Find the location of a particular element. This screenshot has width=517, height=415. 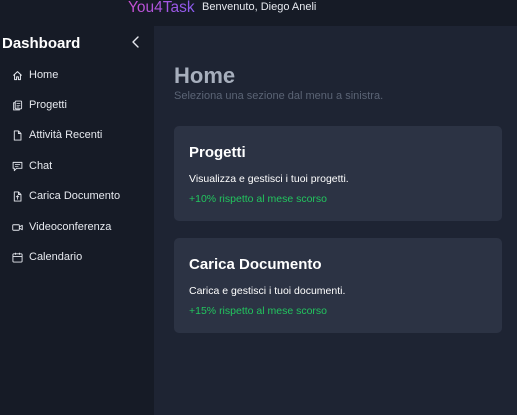

card-stat: +10% rispetto al mese scorso is located at coordinates (258, 199).